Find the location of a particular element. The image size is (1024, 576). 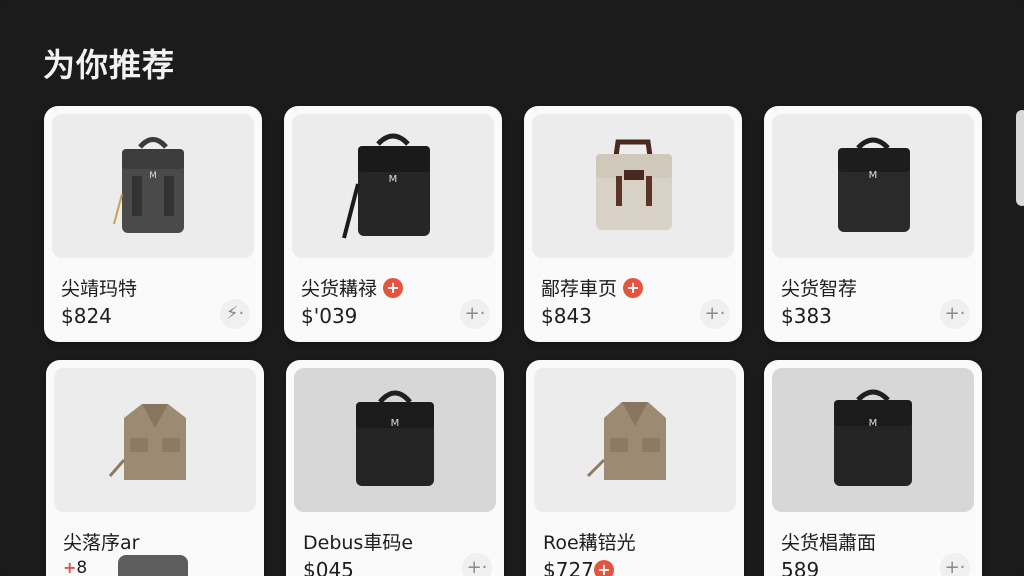

product-card: 尖落序ar +8 is located at coordinates (155, 468).